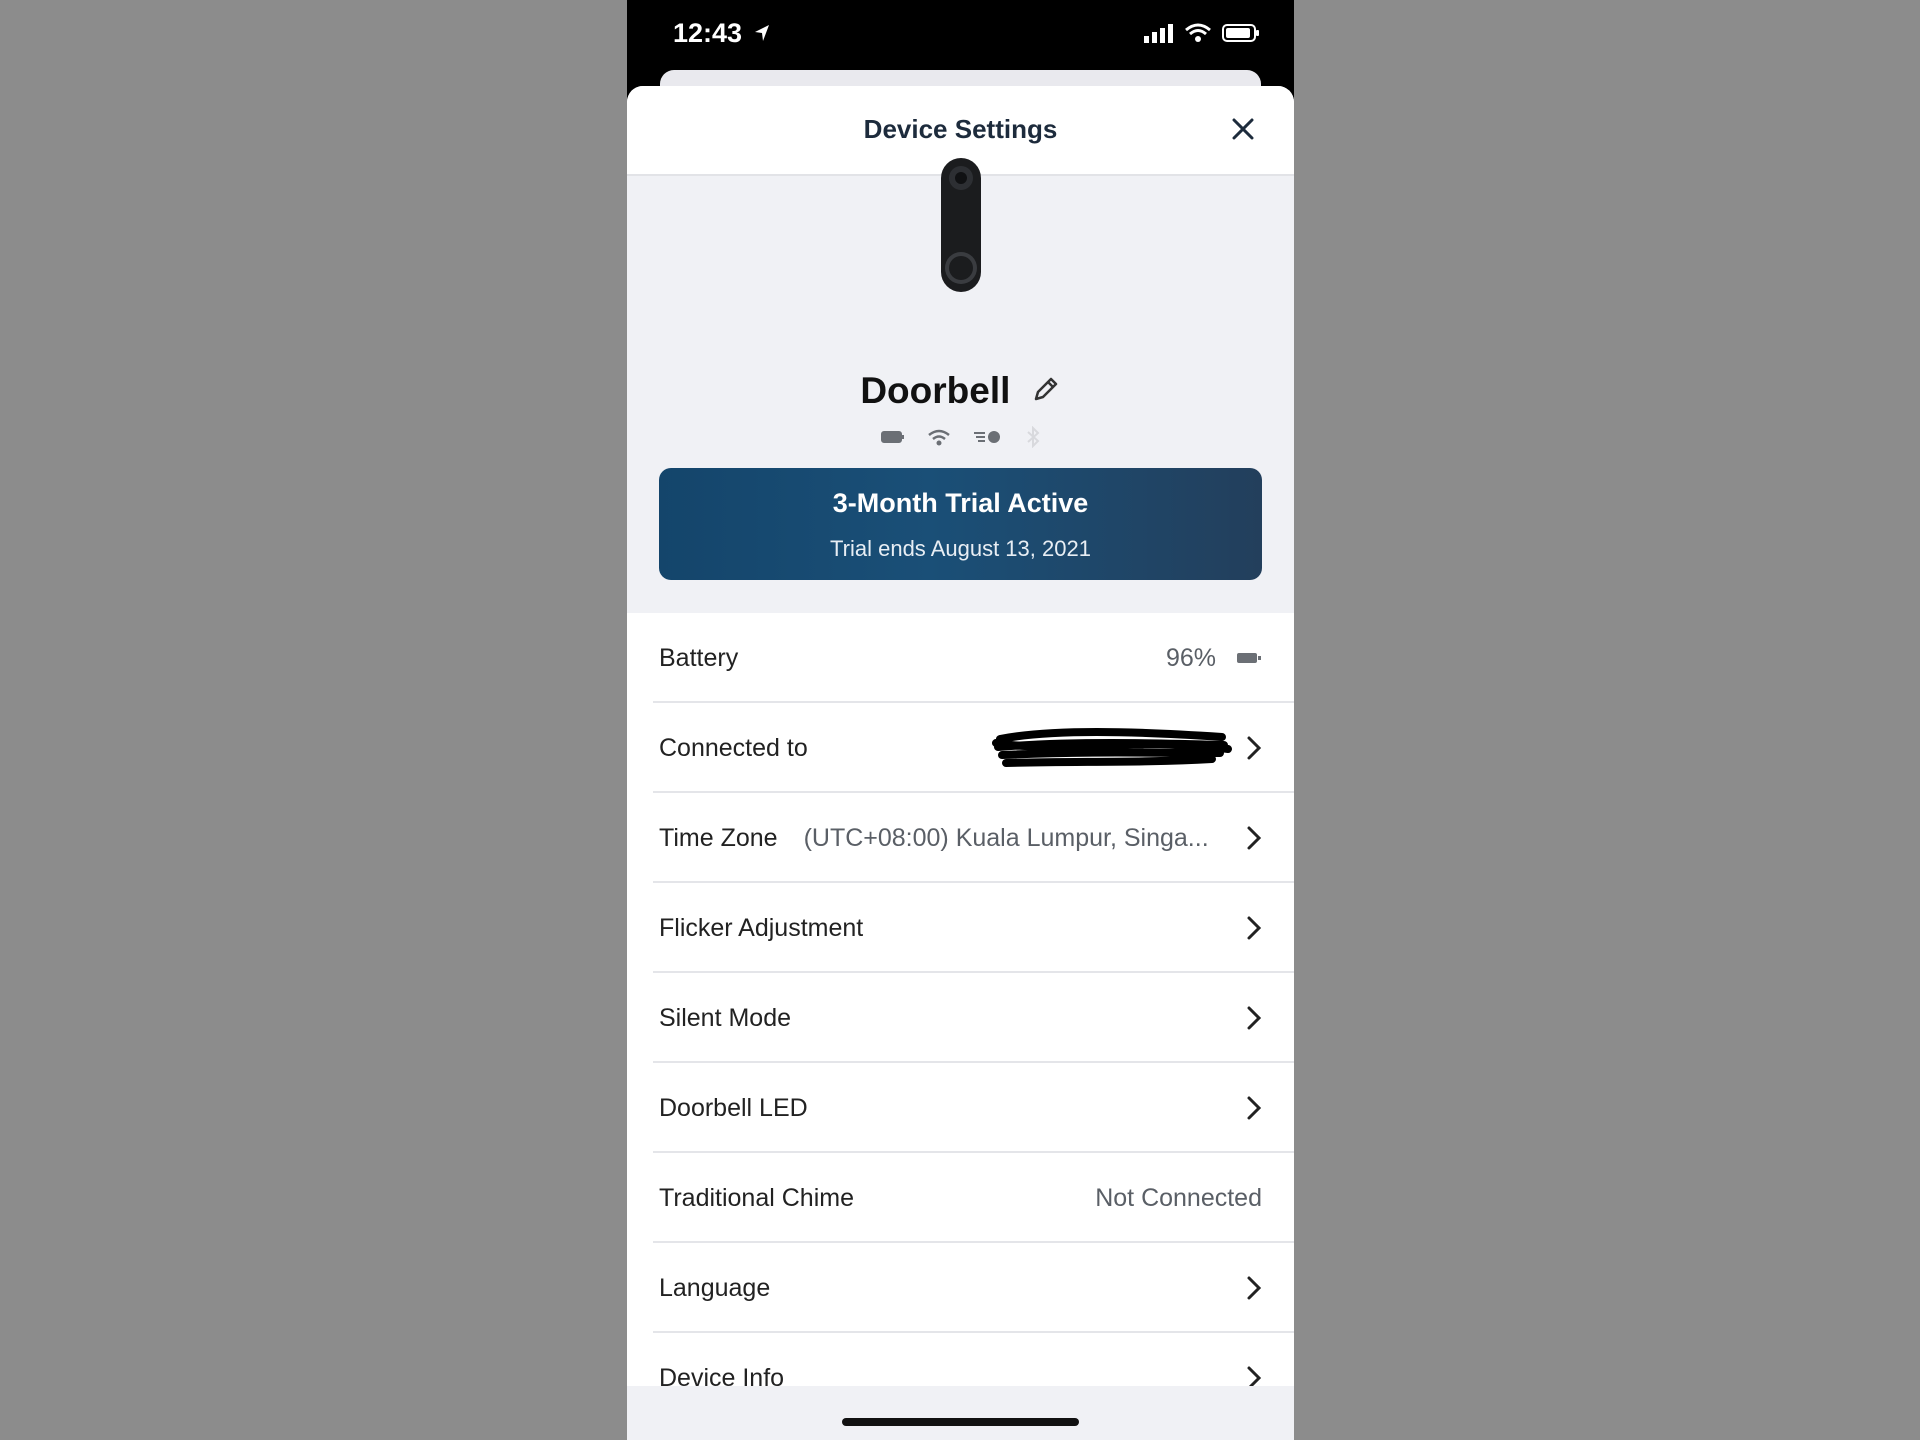 The width and height of the screenshot is (1920, 1440). I want to click on status-time: 12:43, so click(721, 33).